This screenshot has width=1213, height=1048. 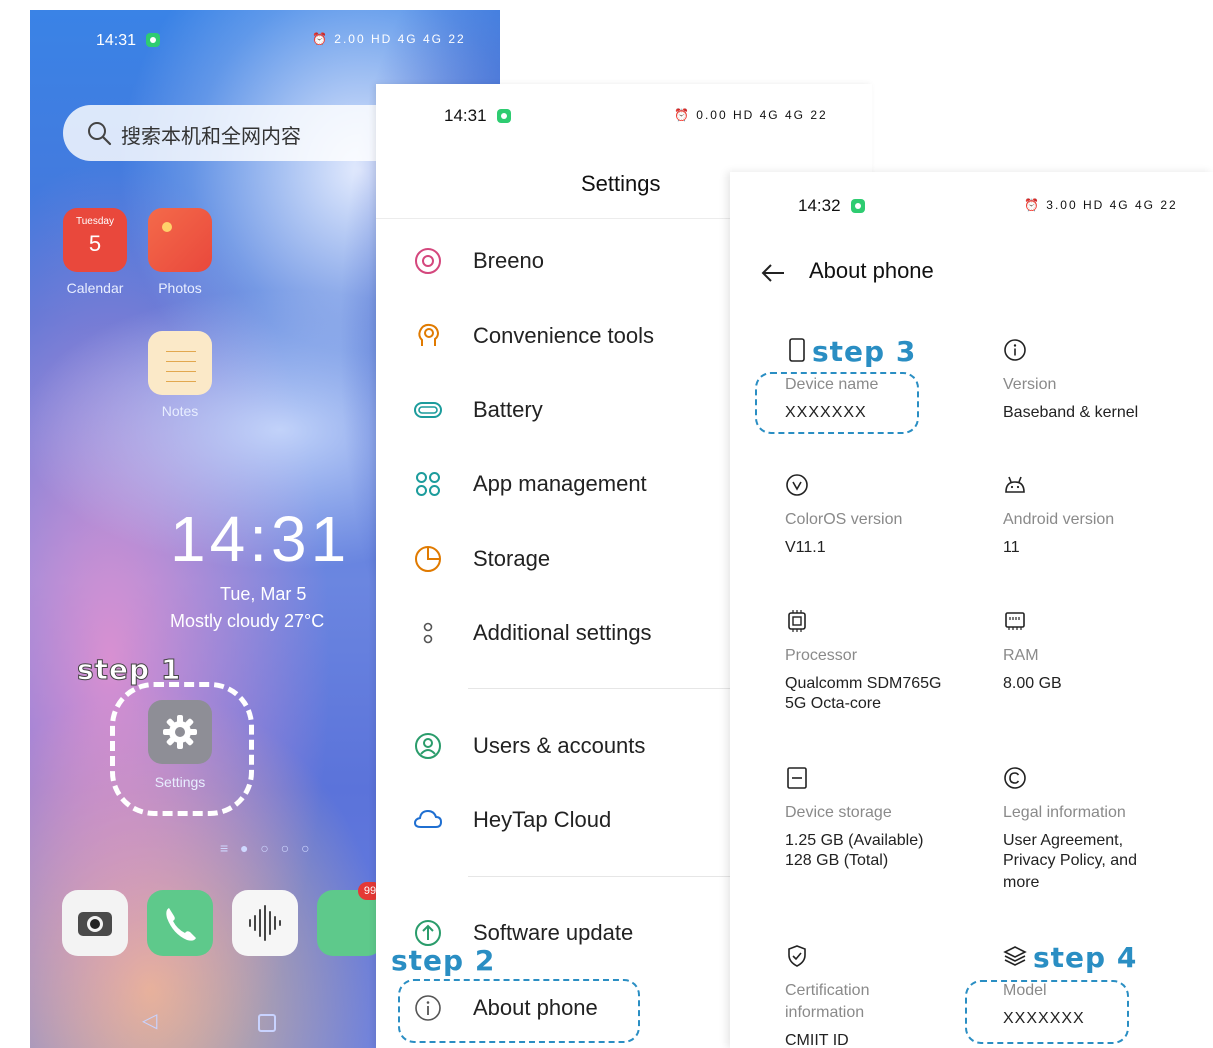 I want to click on settings-item-label: Storage, so click(x=512, y=558).